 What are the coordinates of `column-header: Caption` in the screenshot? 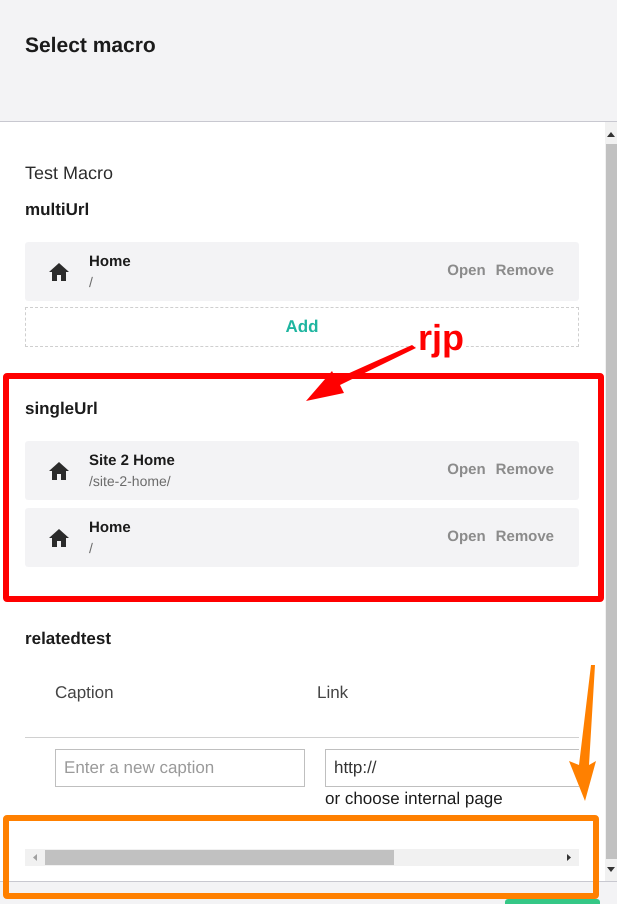 It's located at (85, 693).